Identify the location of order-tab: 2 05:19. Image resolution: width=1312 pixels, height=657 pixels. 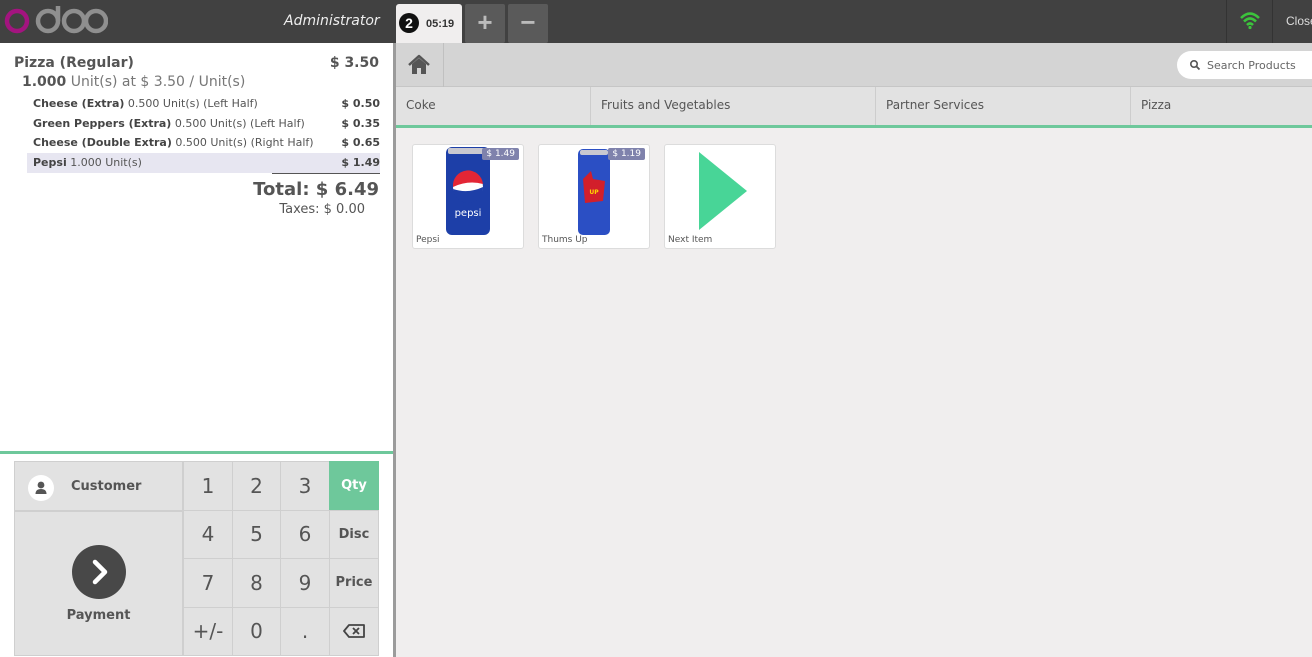
(429, 23).